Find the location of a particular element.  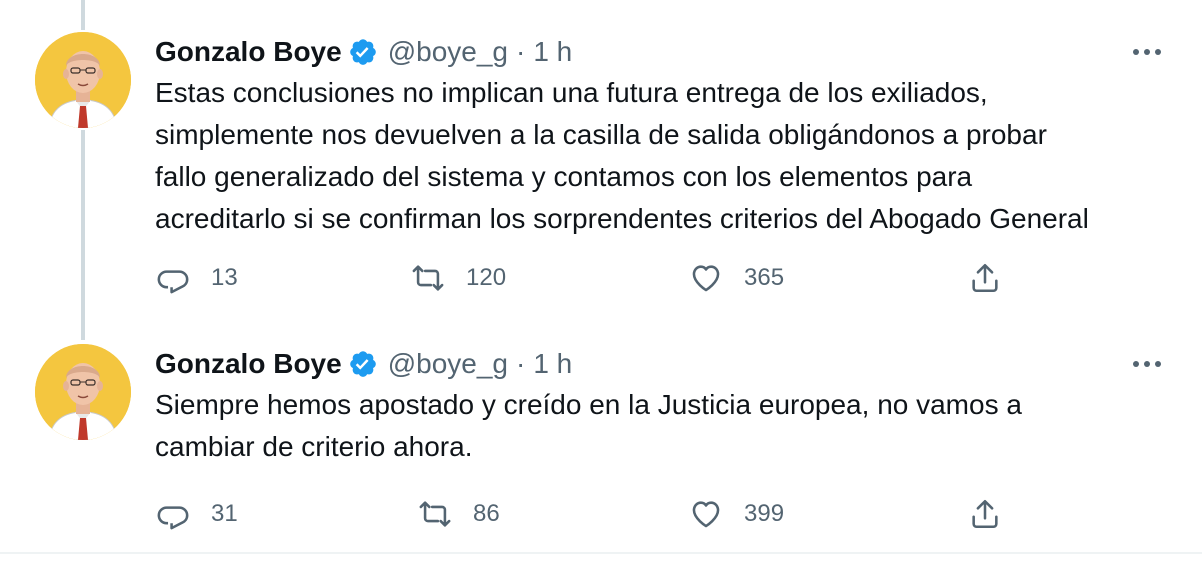

retweet-count: 86 is located at coordinates (486, 513).